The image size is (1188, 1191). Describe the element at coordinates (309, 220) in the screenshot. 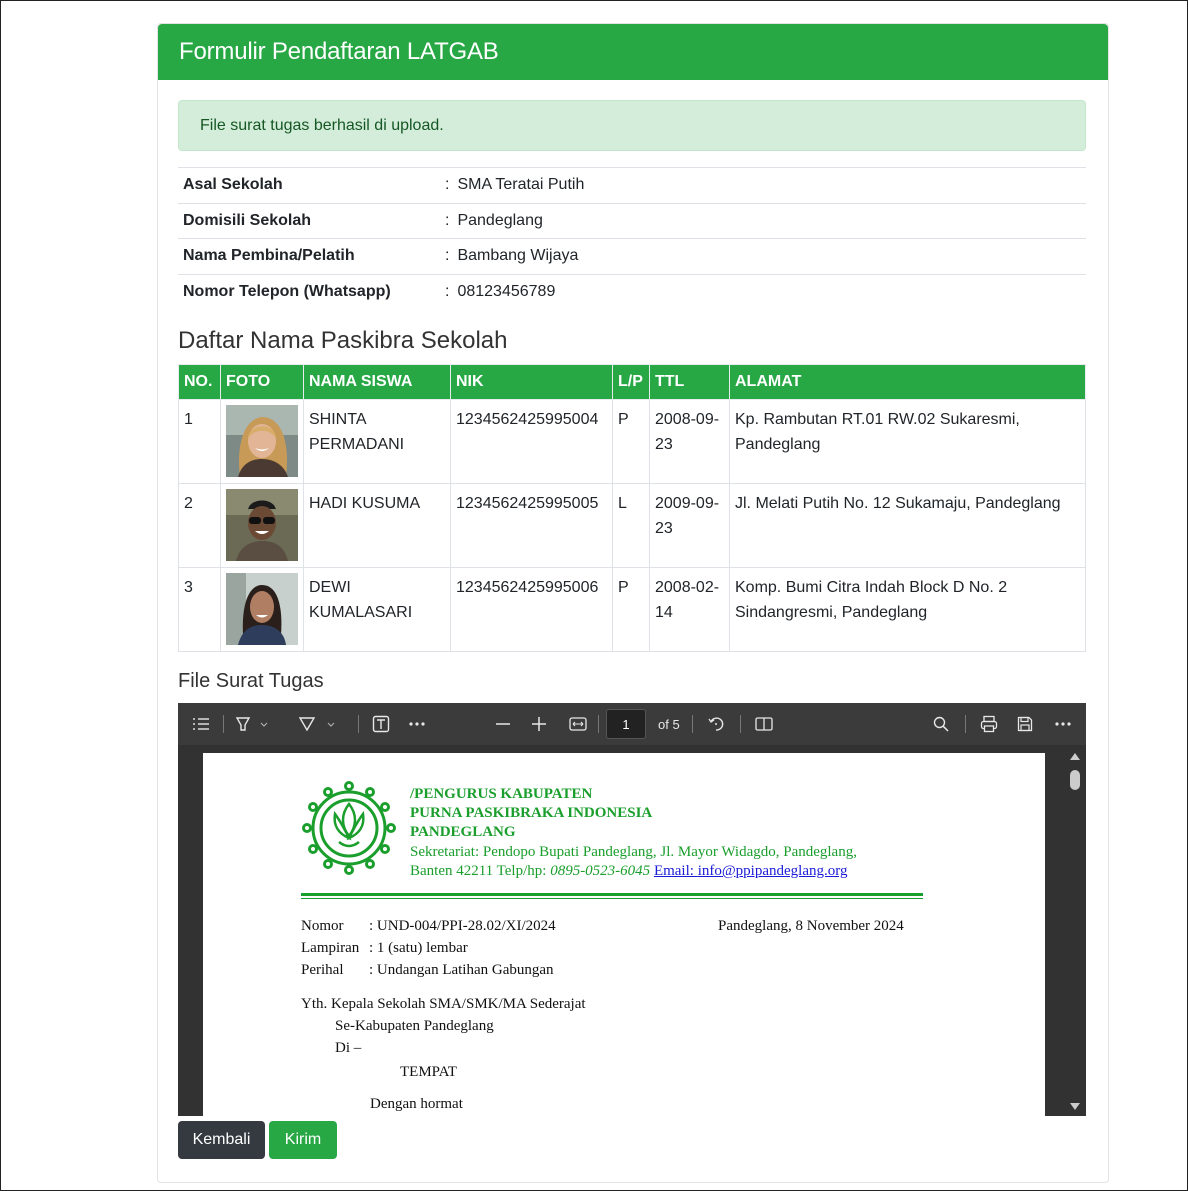

I see `info-label: Domisili Sekolah` at that location.